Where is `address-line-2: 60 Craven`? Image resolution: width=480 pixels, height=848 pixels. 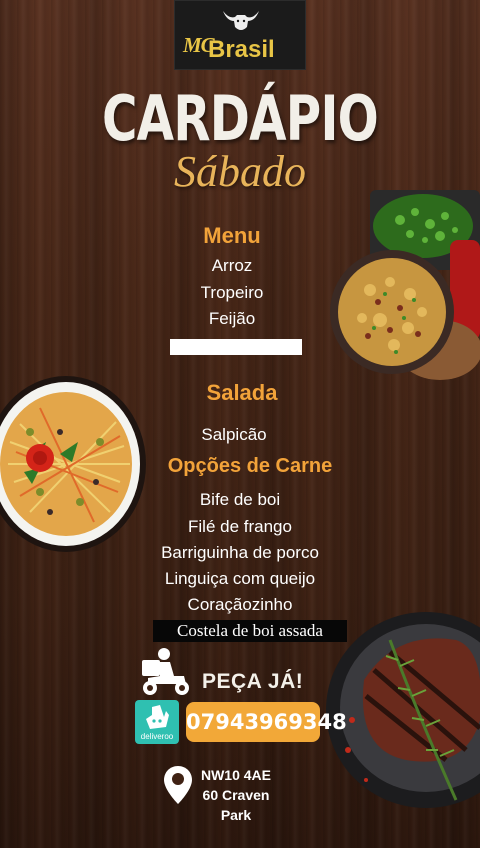 address-line-2: 60 Craven is located at coordinates (236, 795).